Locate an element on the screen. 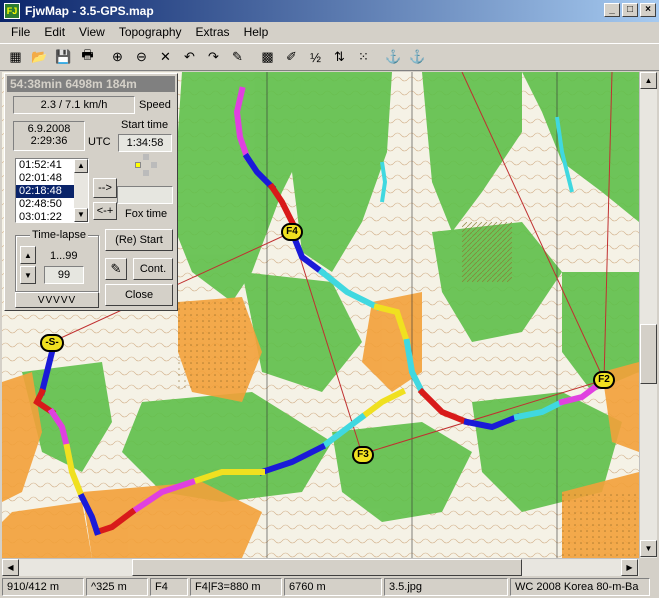 This screenshot has width=659, height=598. title-bar: FJ FjwMap - 3.5-GPS.map _ □ × is located at coordinates (329, 11).